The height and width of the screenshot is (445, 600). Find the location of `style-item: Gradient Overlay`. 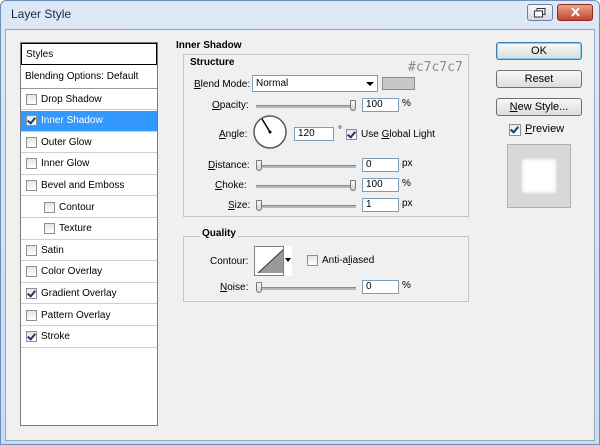

style-item: Gradient Overlay is located at coordinates (89, 294).